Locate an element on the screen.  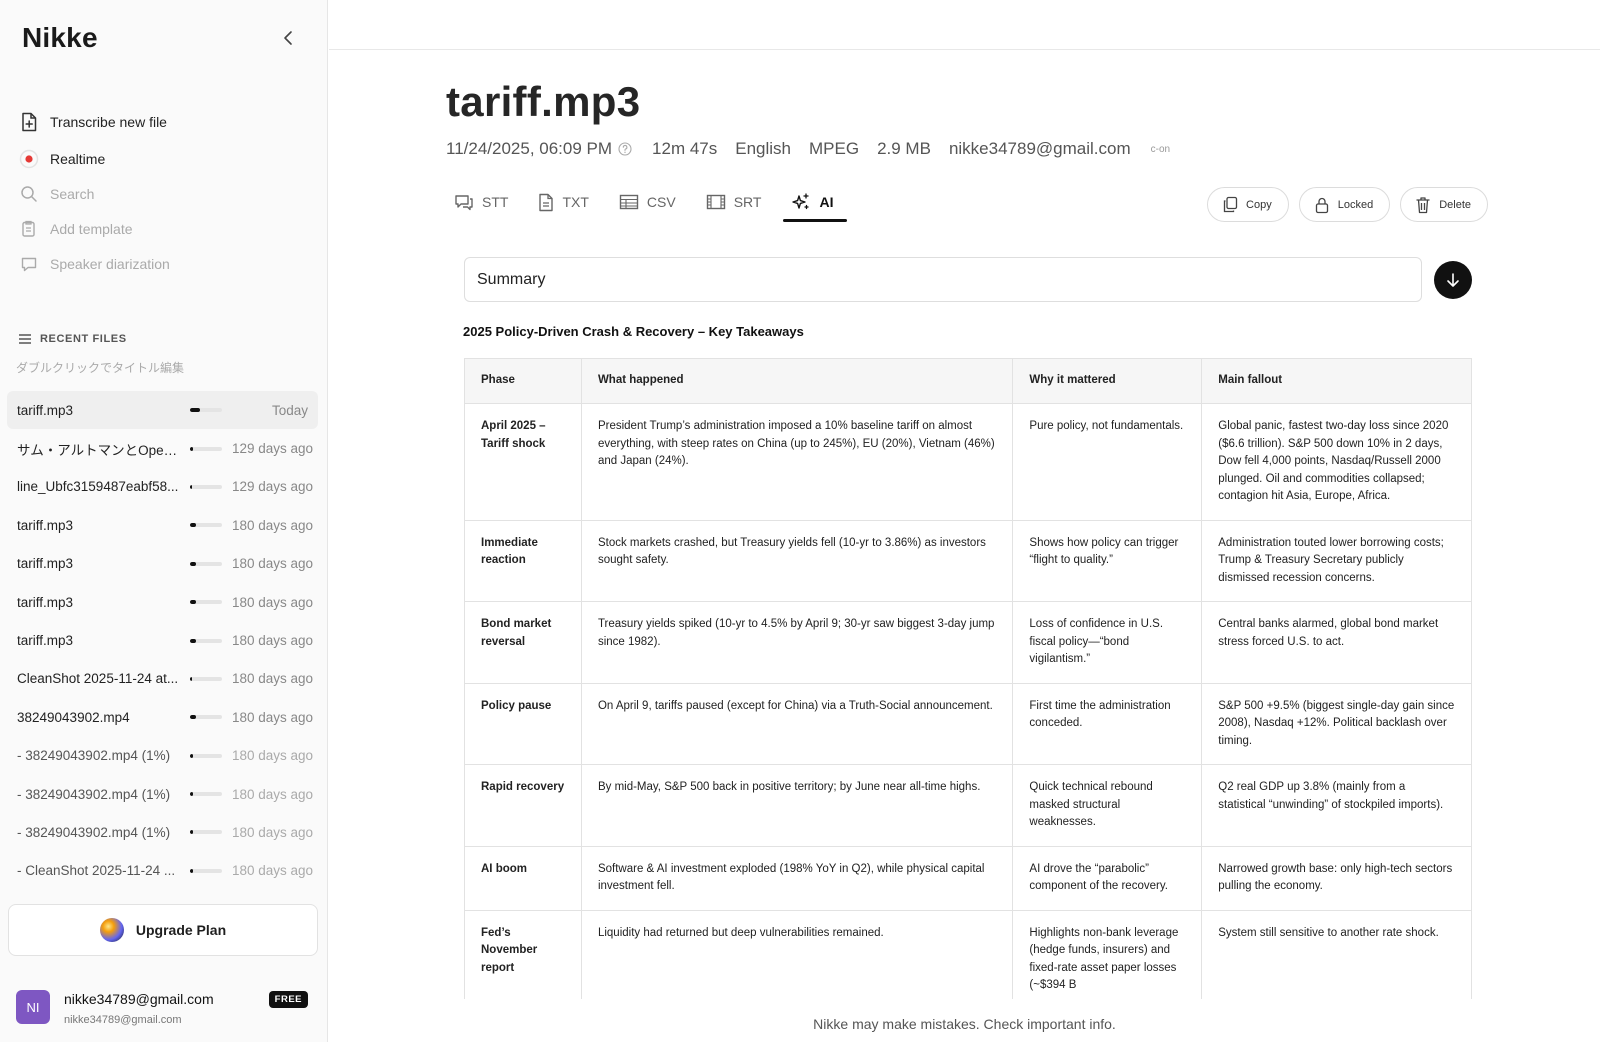
file-owner: nikke34789@gmail.com is located at coordinates (1039, 148).